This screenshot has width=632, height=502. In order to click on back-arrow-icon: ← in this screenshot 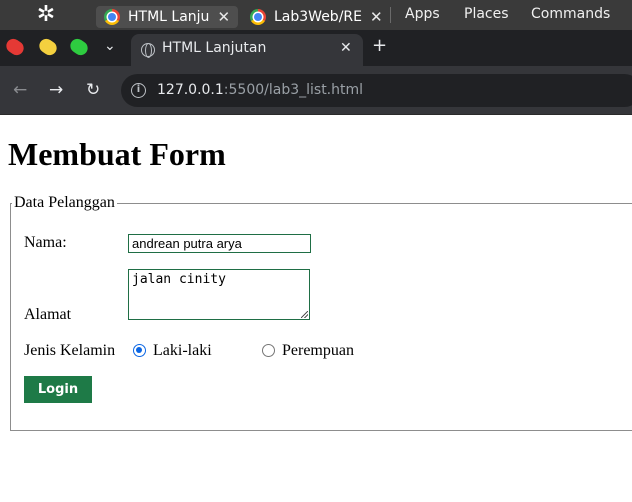, I will do `click(20, 90)`.